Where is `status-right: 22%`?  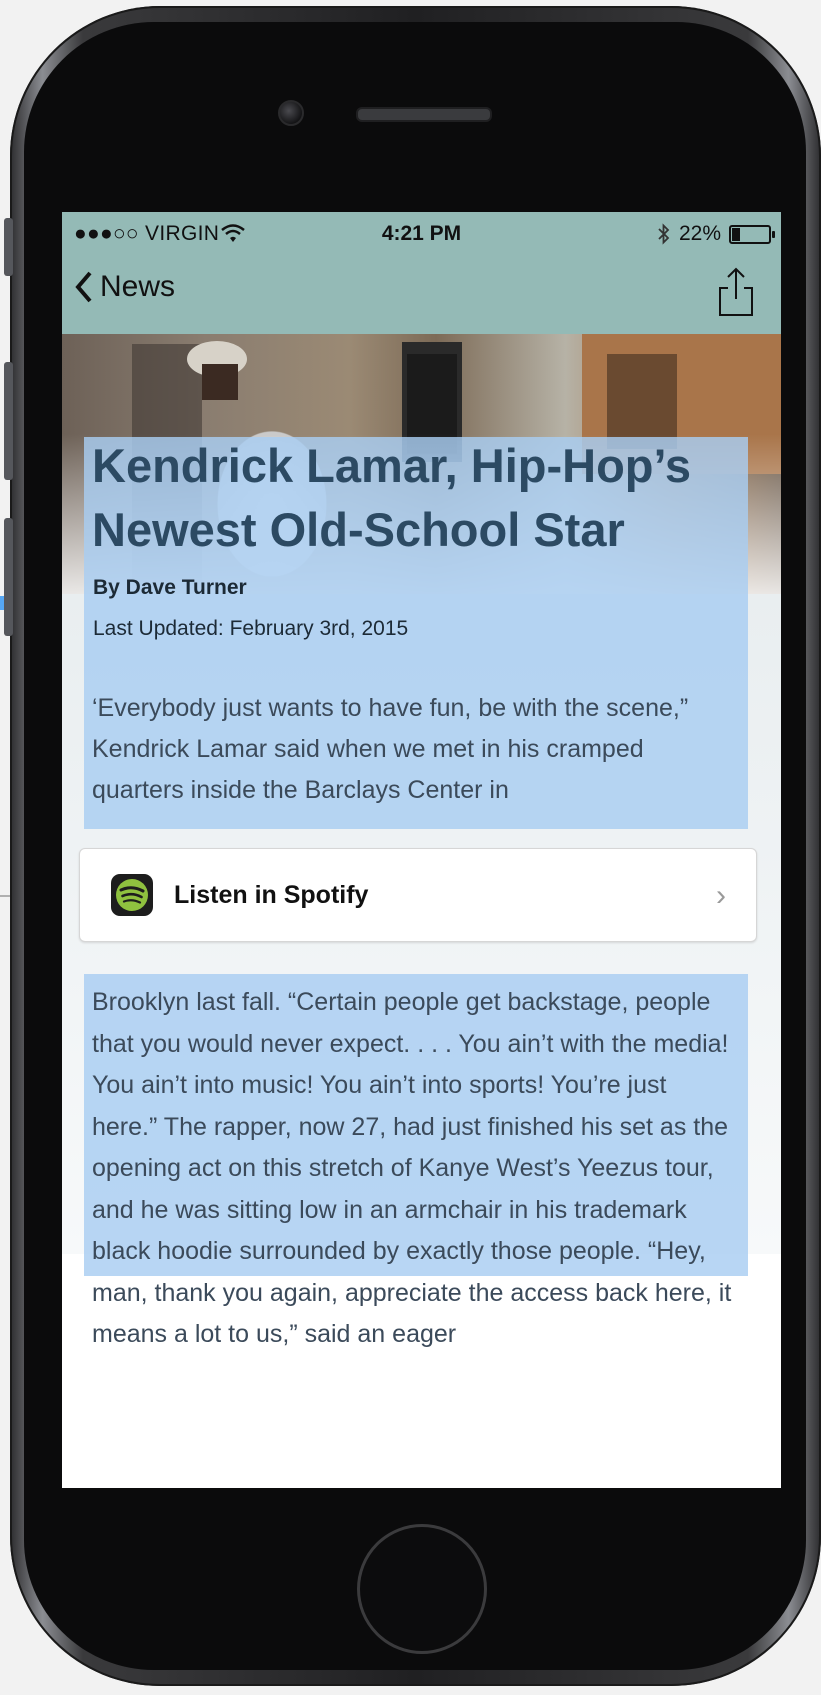
status-right: 22% is located at coordinates (716, 234).